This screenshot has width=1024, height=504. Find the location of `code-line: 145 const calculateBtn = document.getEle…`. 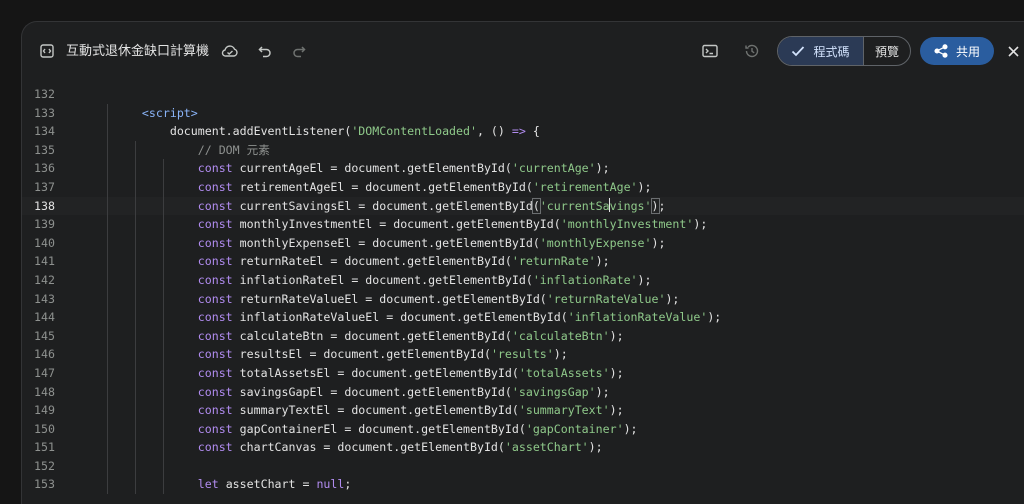

code-line: 145 const calculateBtn = document.getEle… is located at coordinates (523, 336).